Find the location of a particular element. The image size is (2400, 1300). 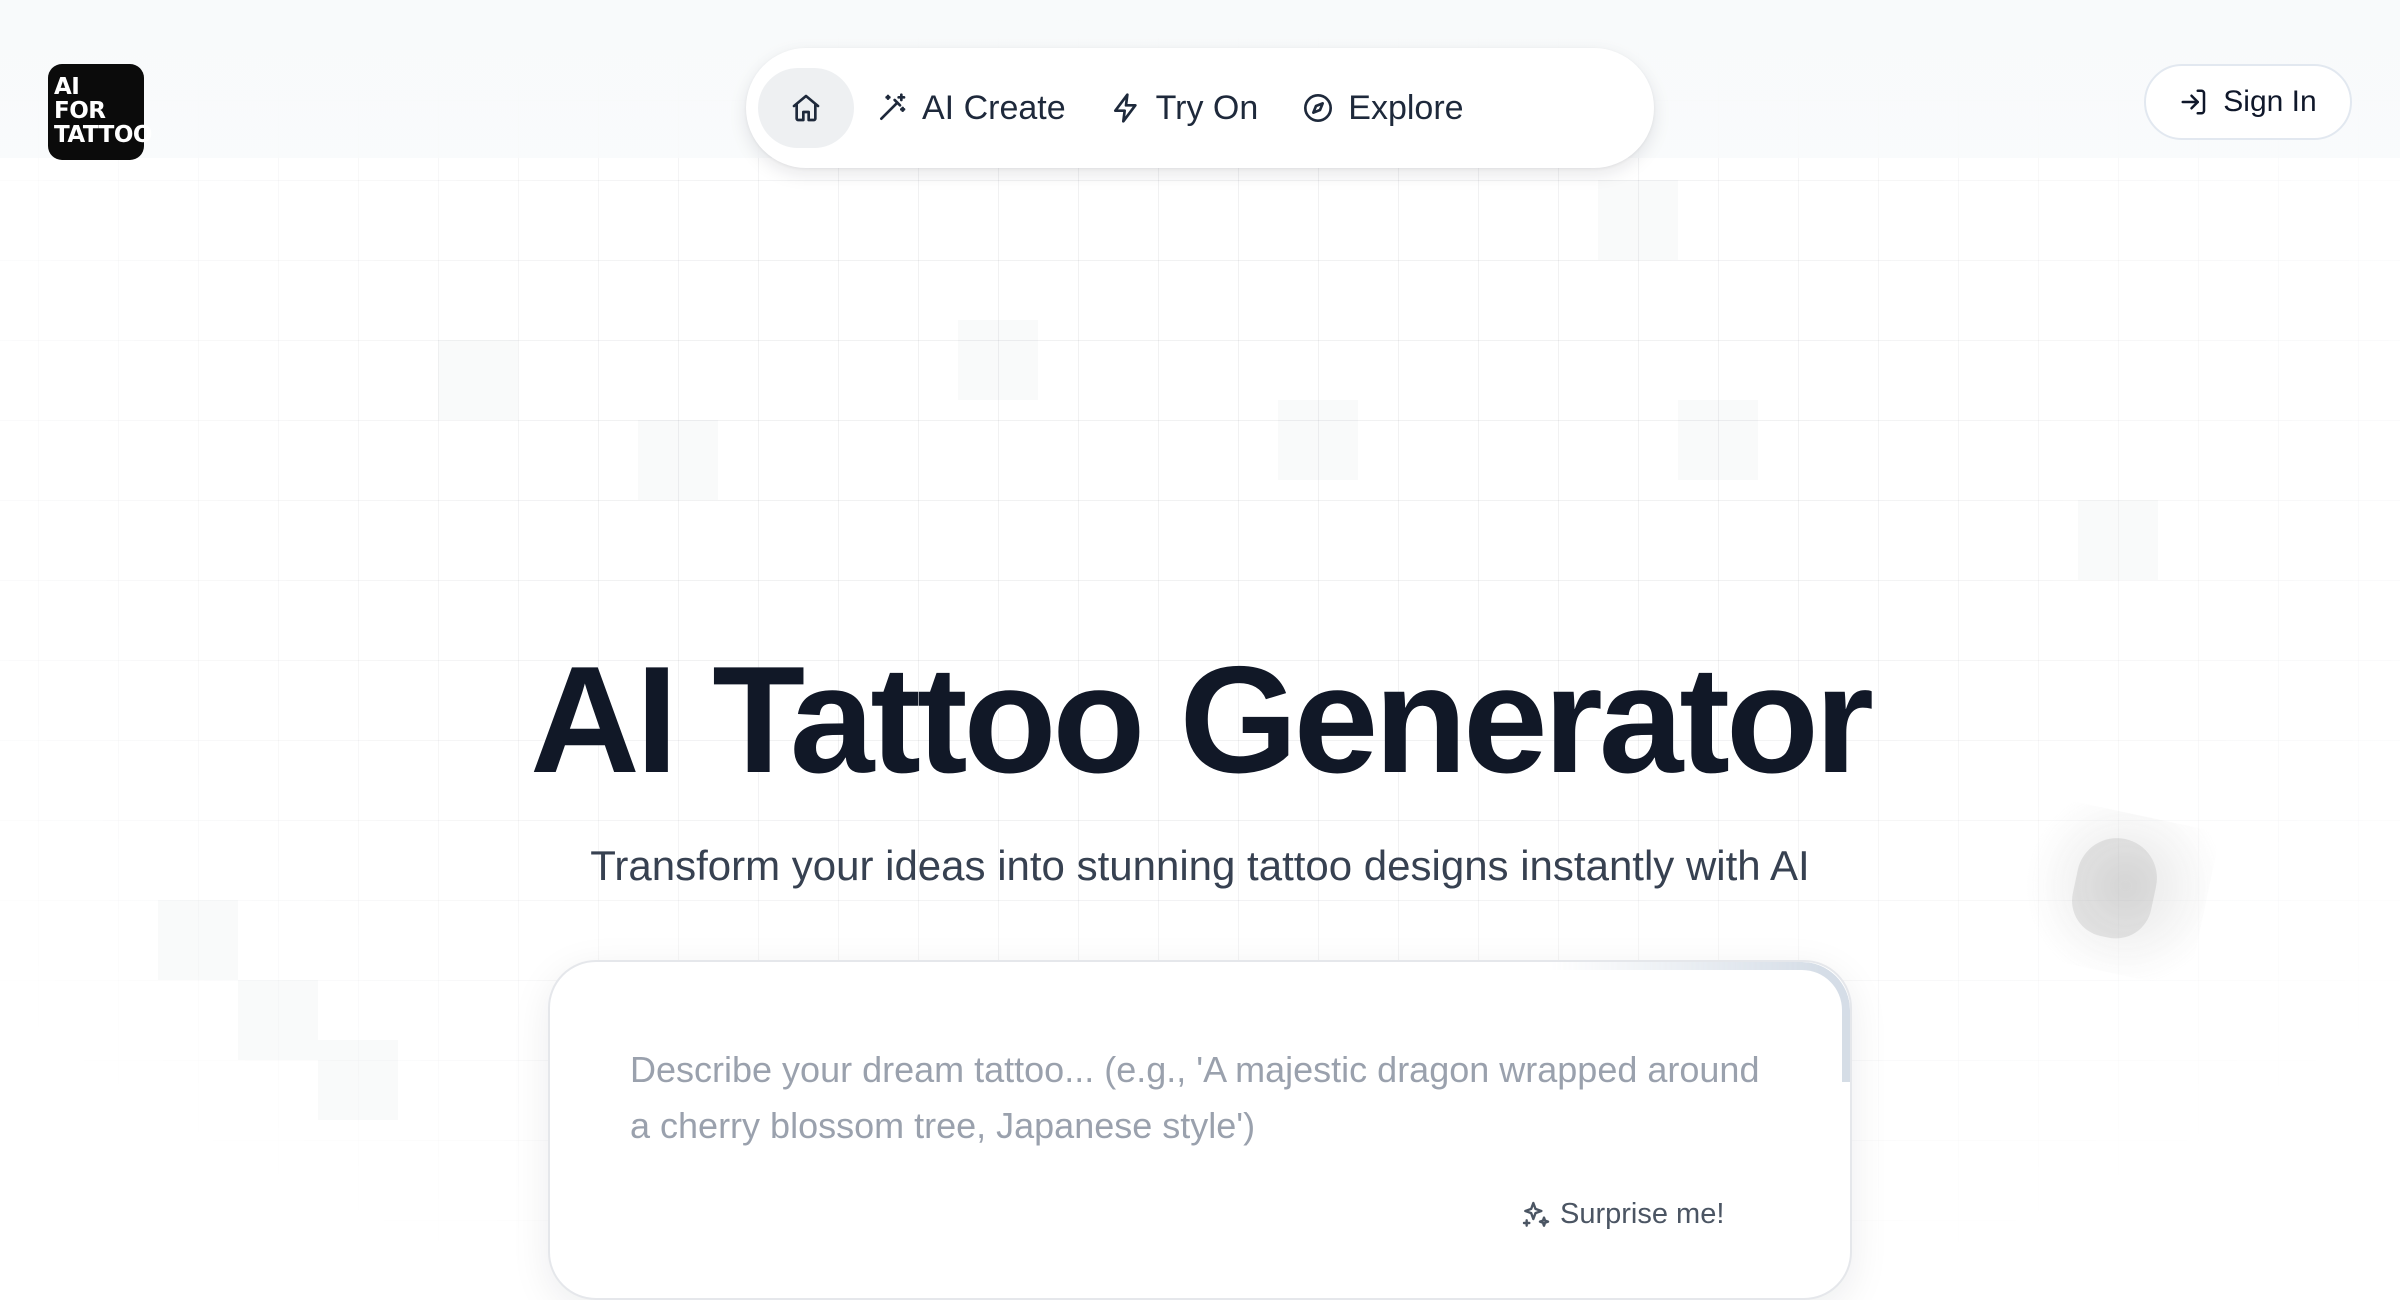

surprise-me-label: Surprise me! is located at coordinates (1642, 1214).